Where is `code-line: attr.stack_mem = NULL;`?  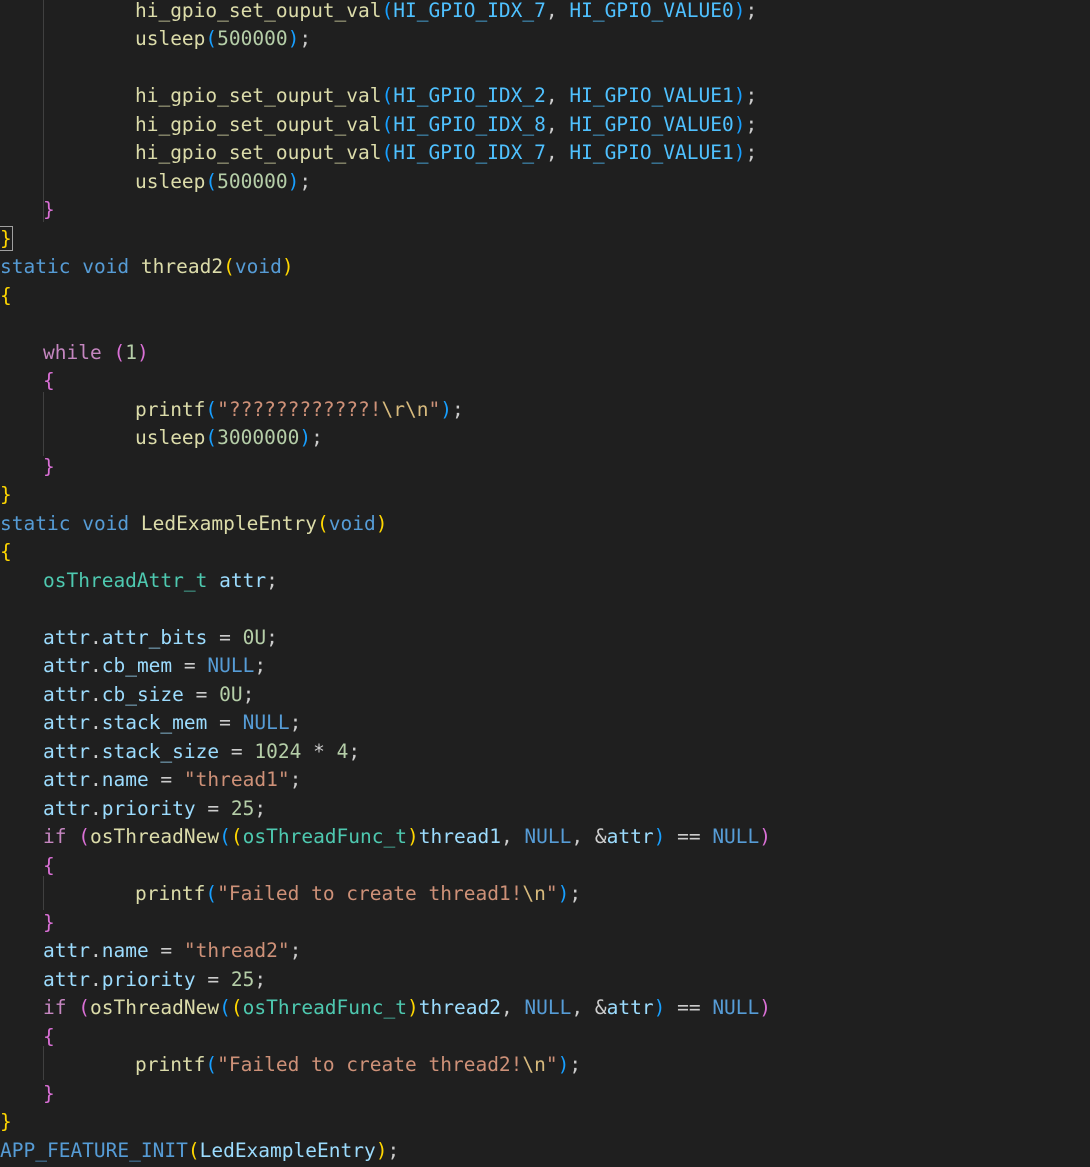 code-line: attr.stack_mem = NULL; is located at coordinates (172, 723).